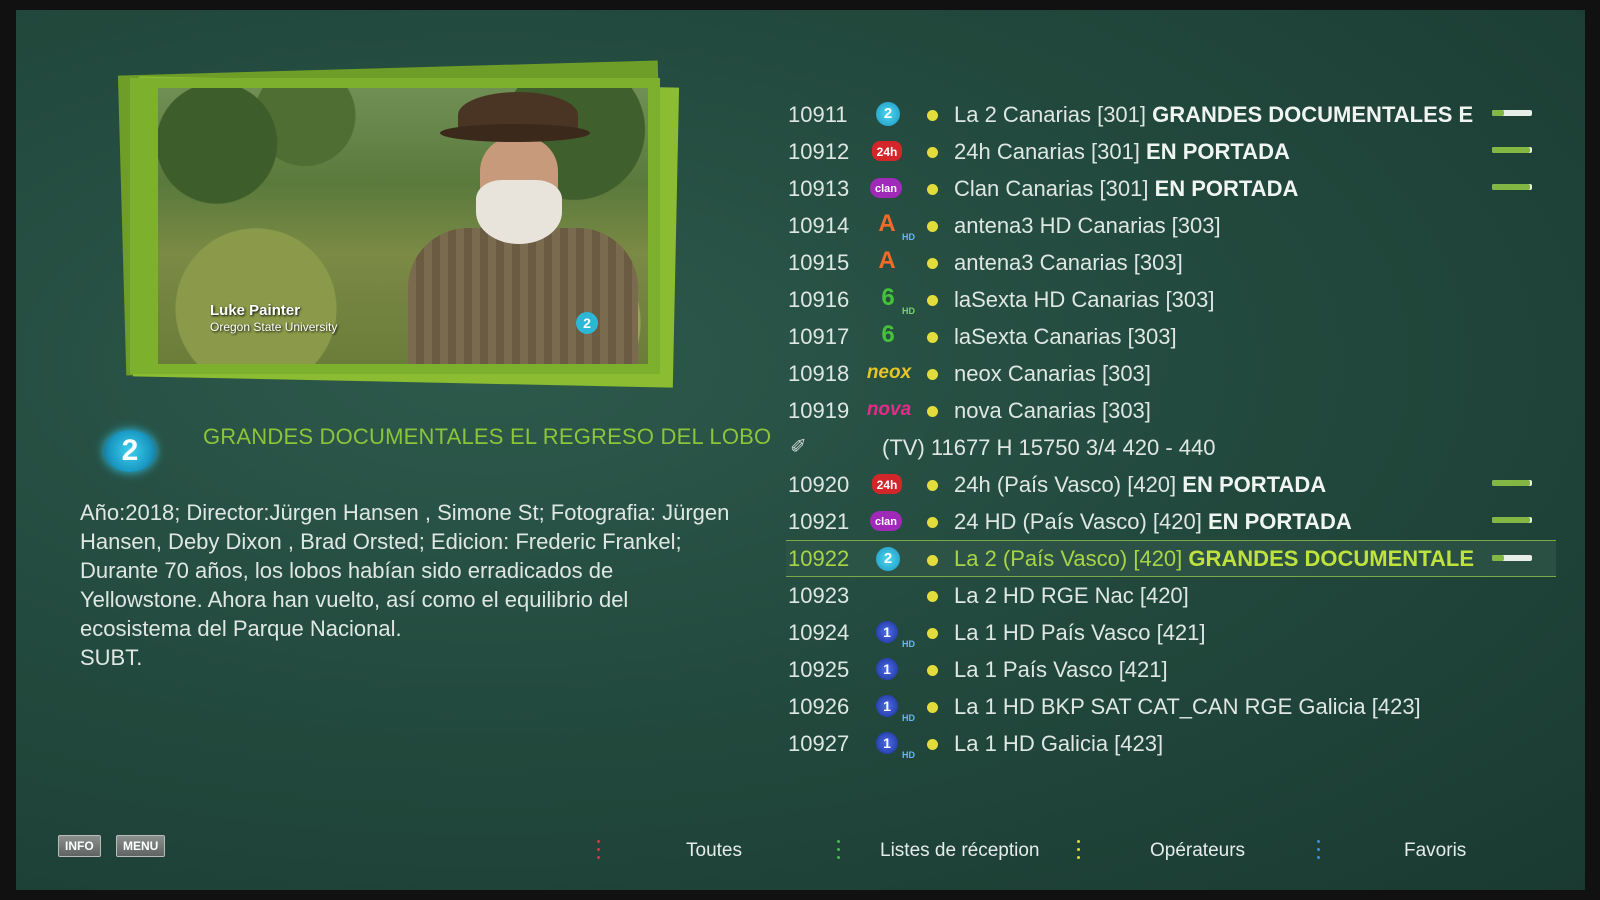 This screenshot has width=1600, height=900. I want to click on channel-title: 24h Canarias [301], so click(1047, 151).